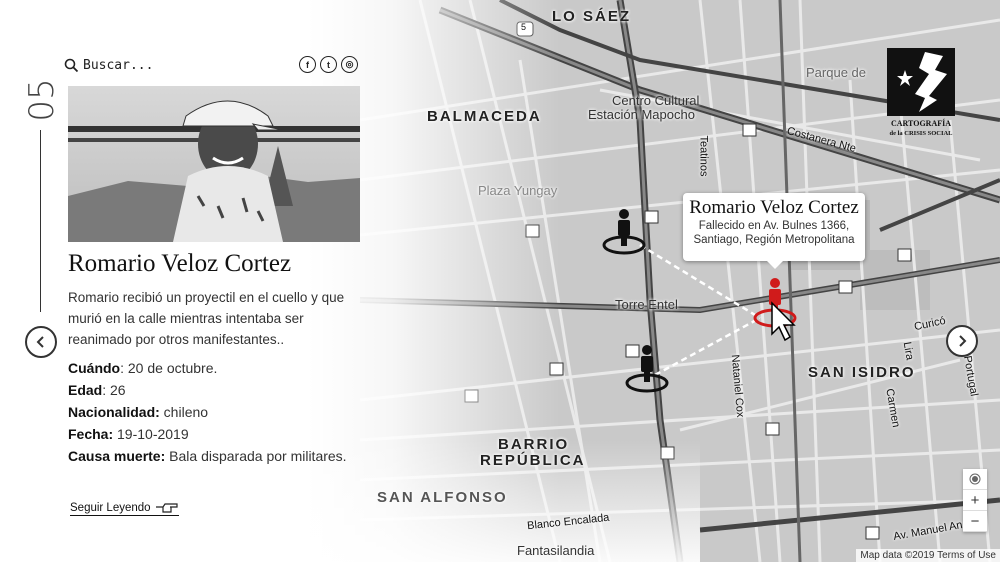  Describe the element at coordinates (166, 508) in the screenshot. I see `pointing-hand-icon` at that location.